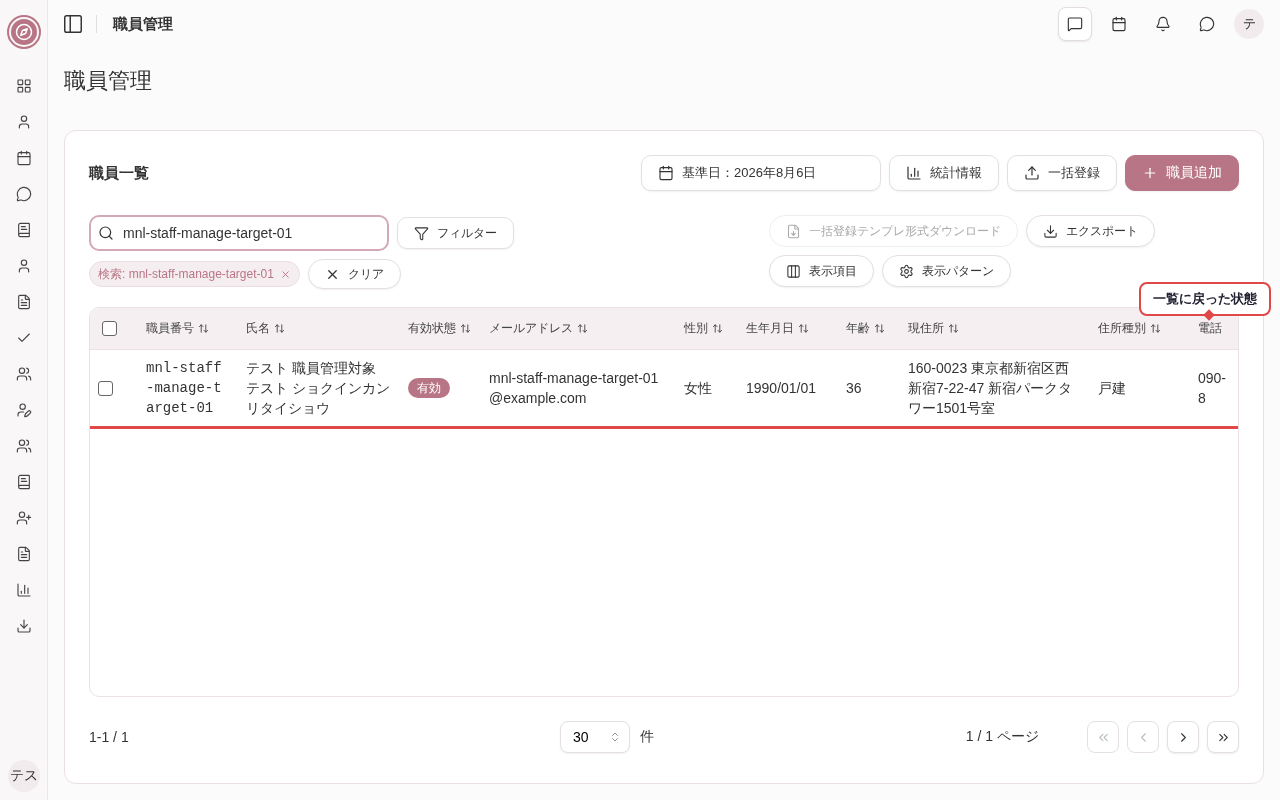  Describe the element at coordinates (1112, 388) in the screenshot. I see `table-cell-text: 戸建` at that location.